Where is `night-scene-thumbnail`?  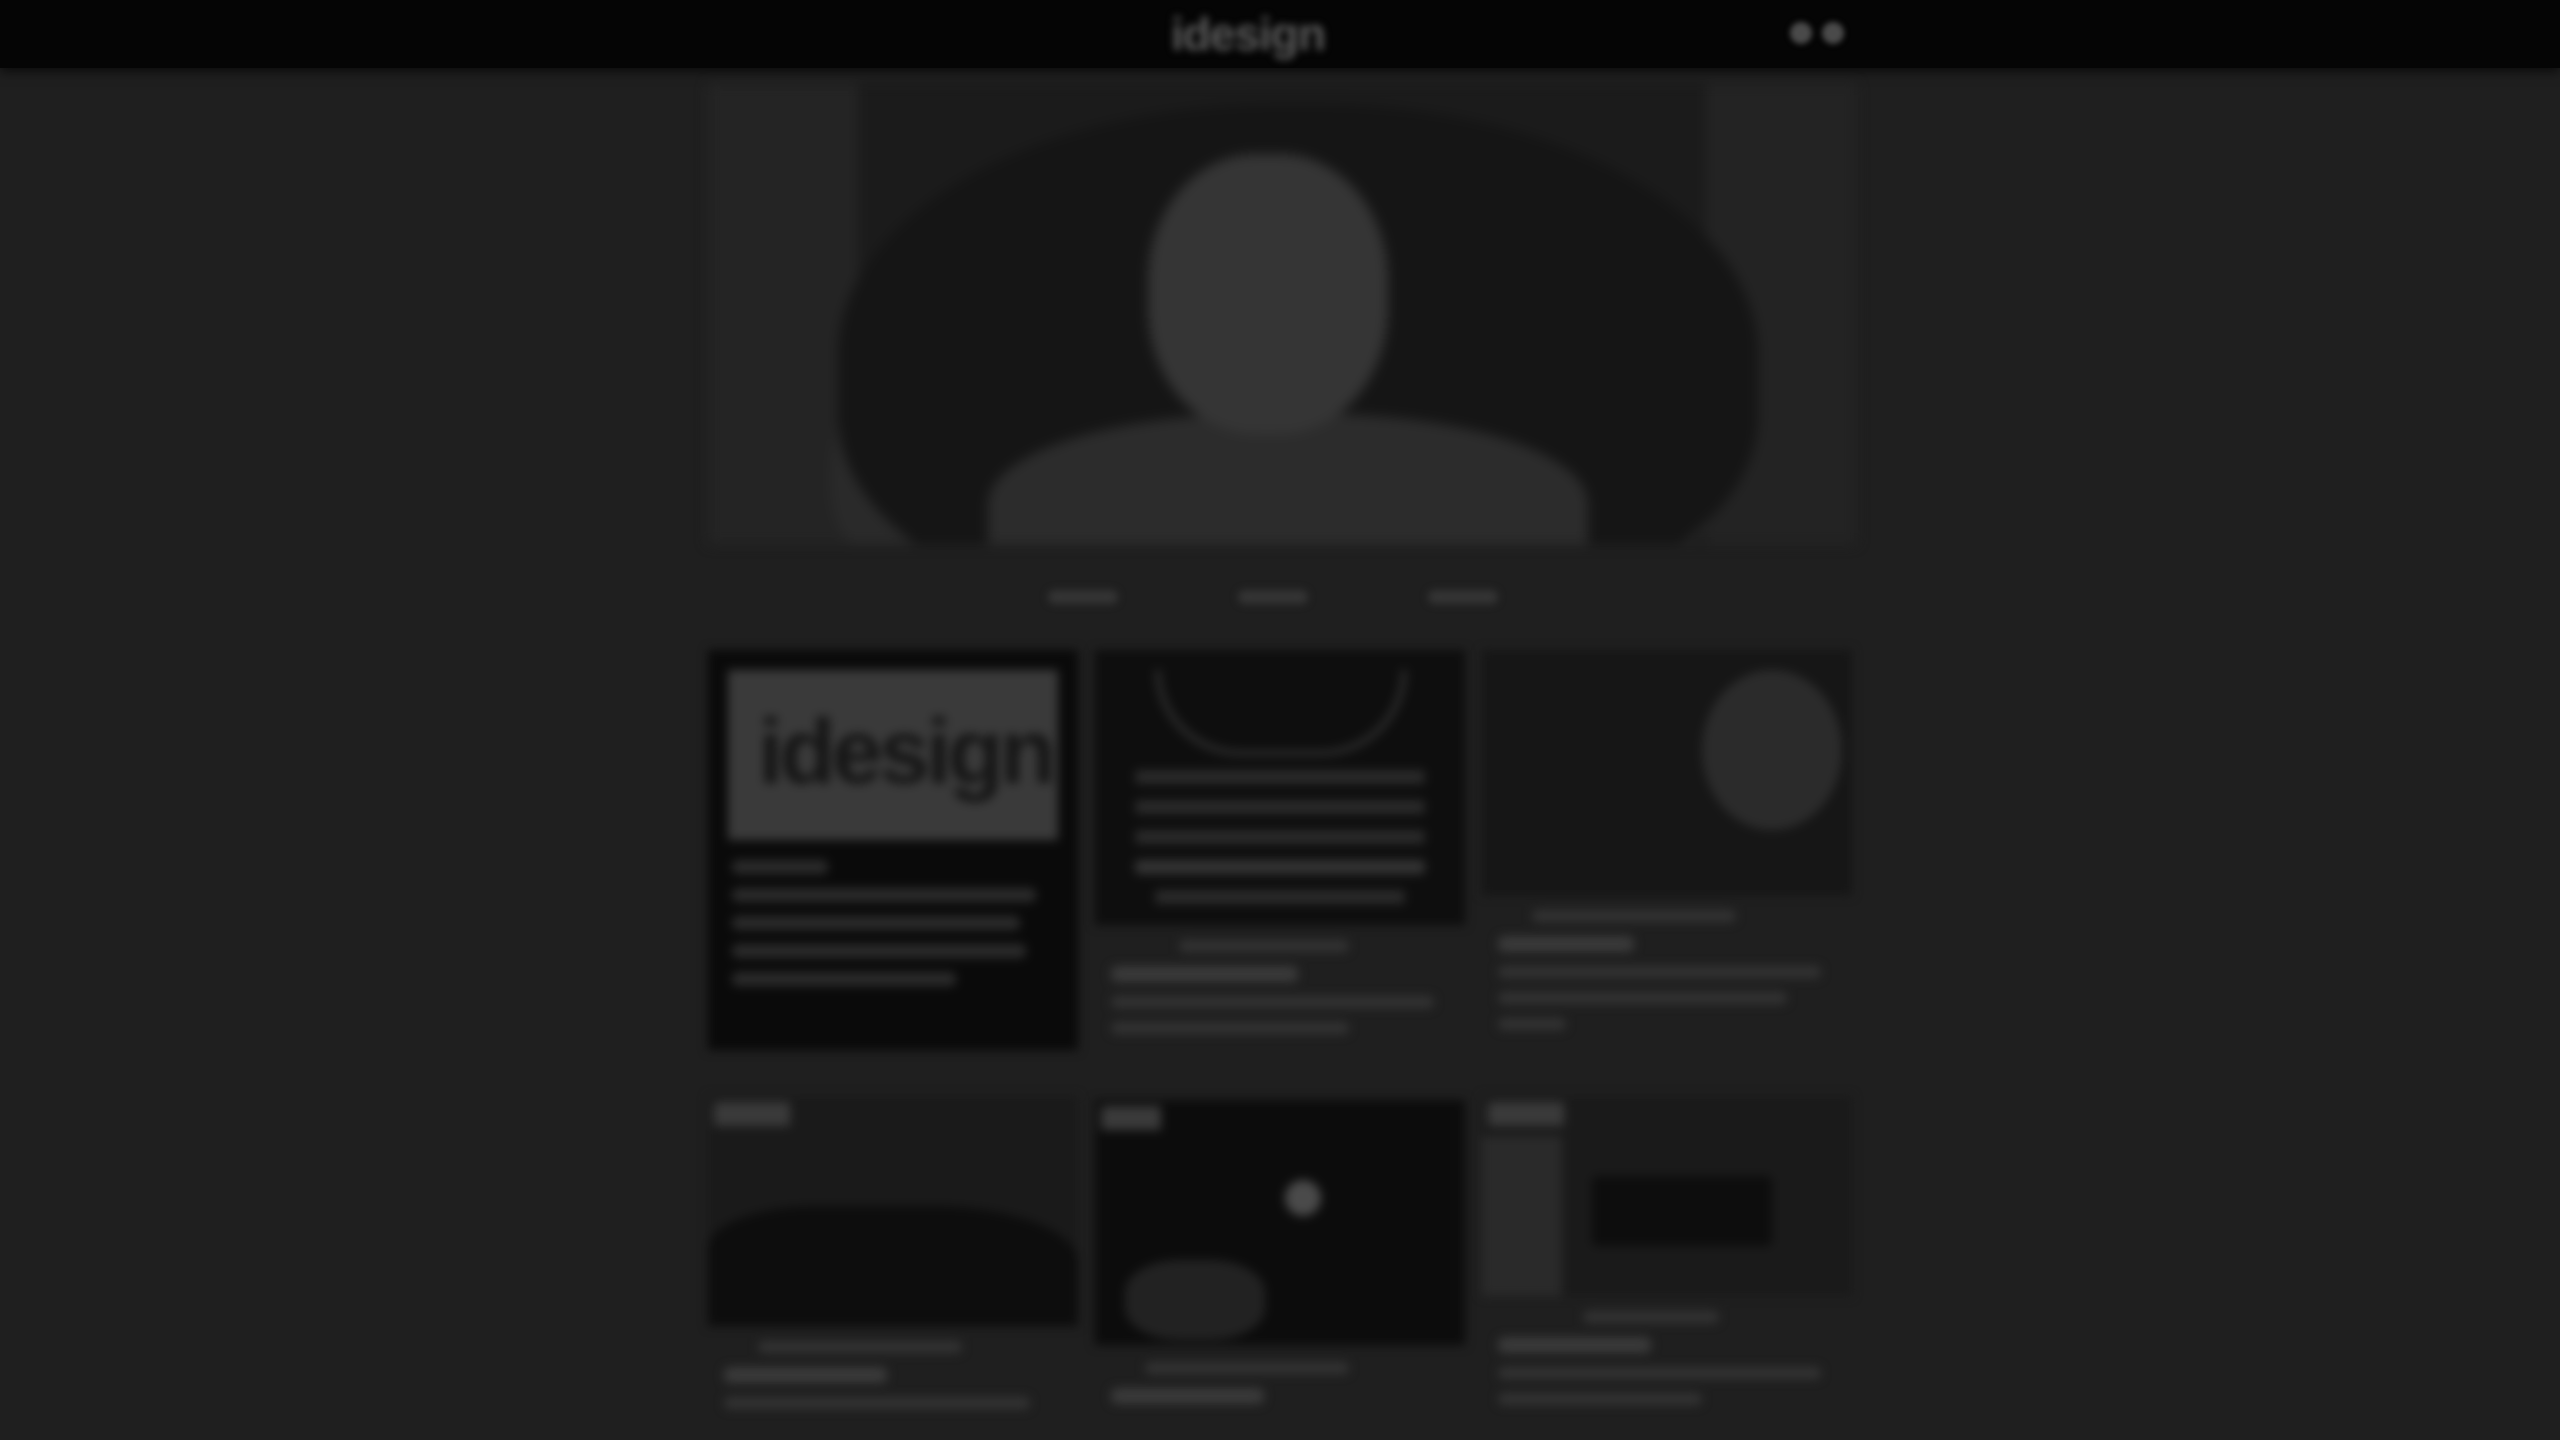
night-scene-thumbnail is located at coordinates (1280, 1222).